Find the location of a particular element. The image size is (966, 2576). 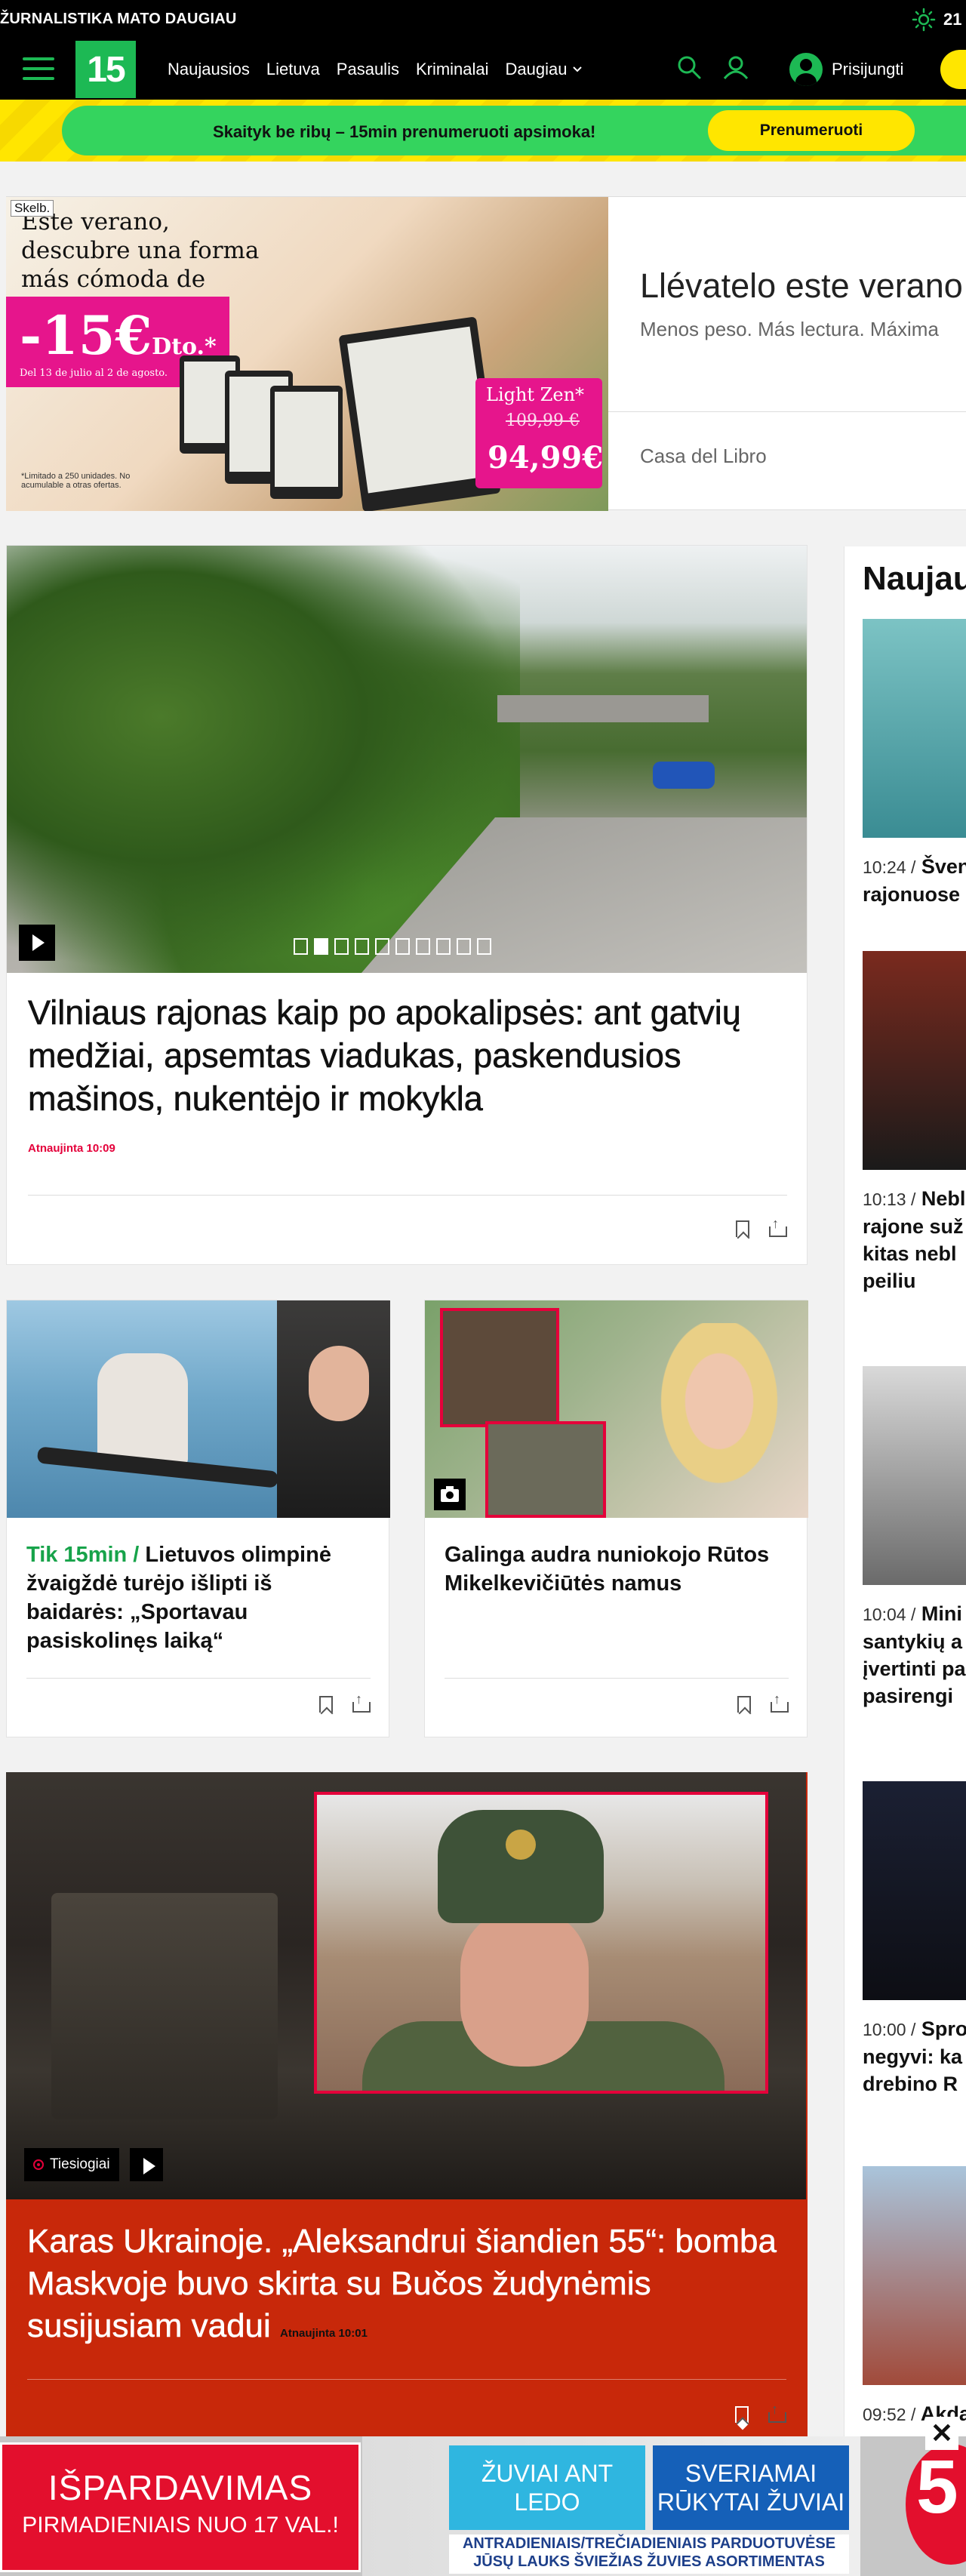

subscribe-button: Prenumeruoti is located at coordinates (811, 130).